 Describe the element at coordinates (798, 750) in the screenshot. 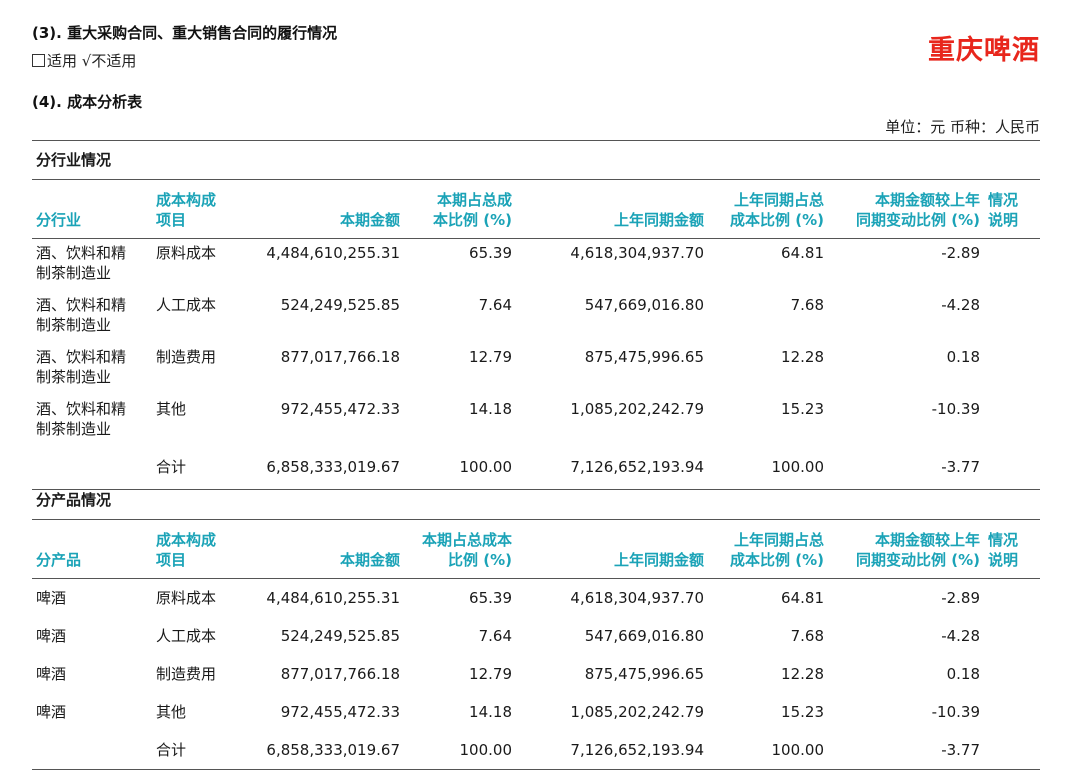

I see `prior-pct-cell: 100.00` at that location.